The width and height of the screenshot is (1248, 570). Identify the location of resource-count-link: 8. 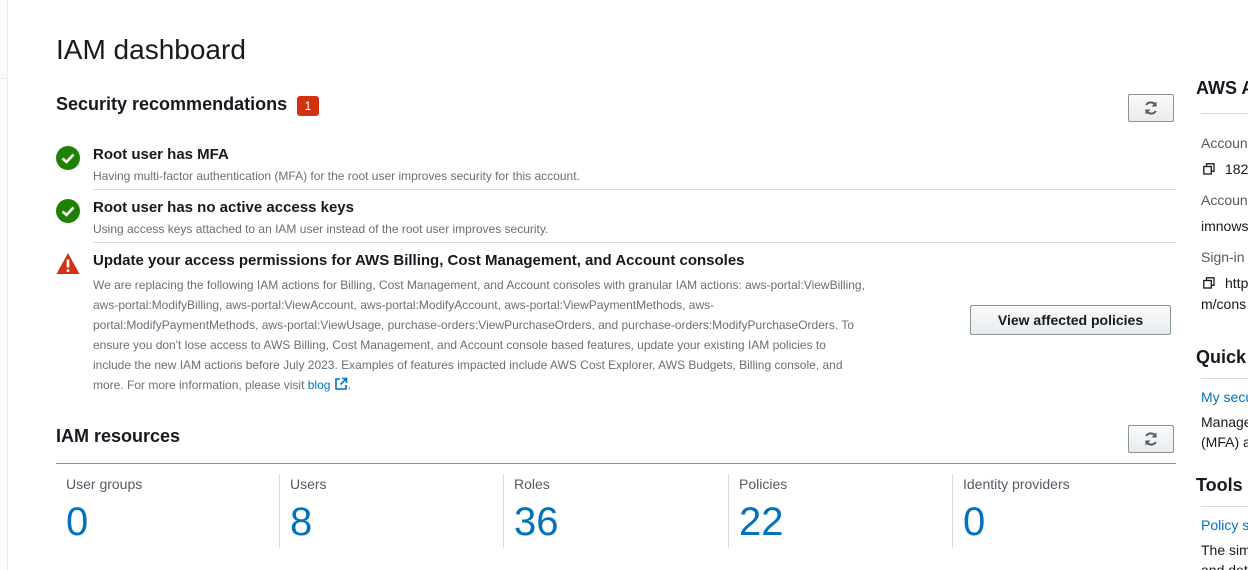
(301, 522).